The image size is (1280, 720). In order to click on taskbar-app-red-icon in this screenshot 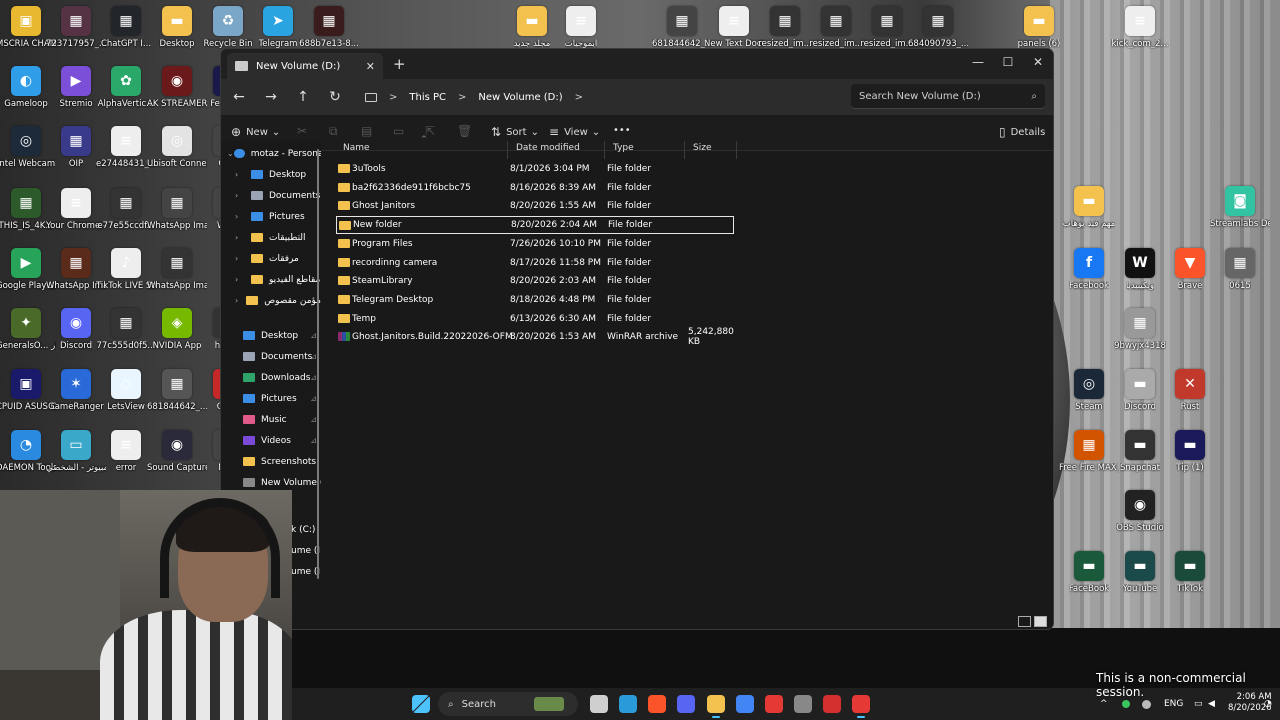, I will do `click(774, 704)`.